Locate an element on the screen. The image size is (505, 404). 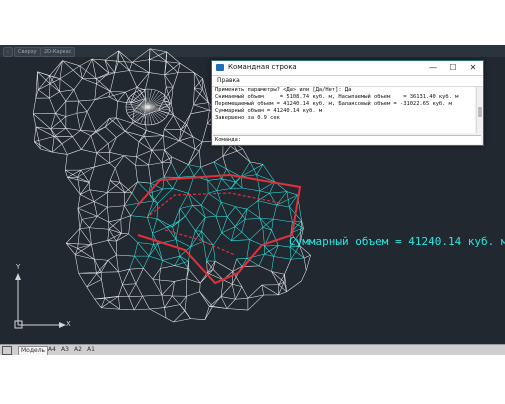
ucs-x-label: X is located at coordinates (68, 324).